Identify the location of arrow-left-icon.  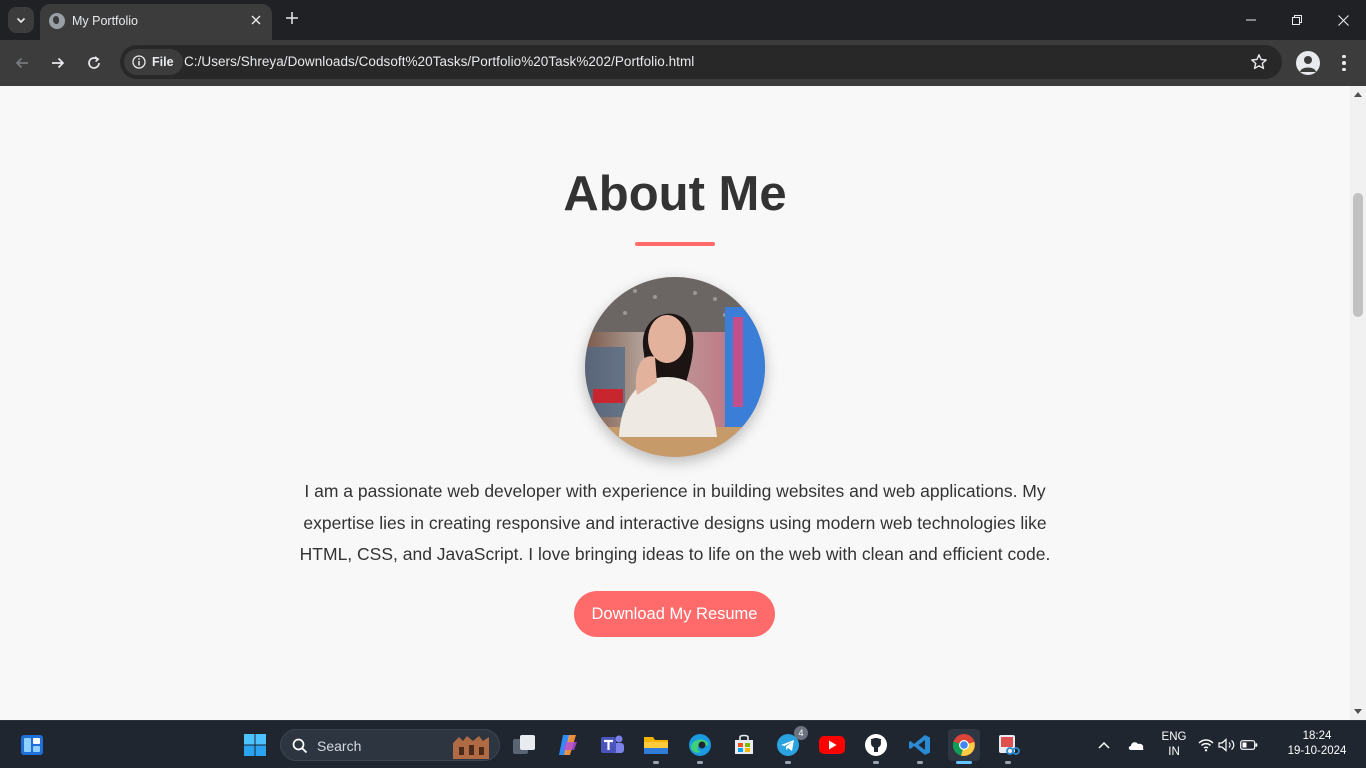
(21, 63).